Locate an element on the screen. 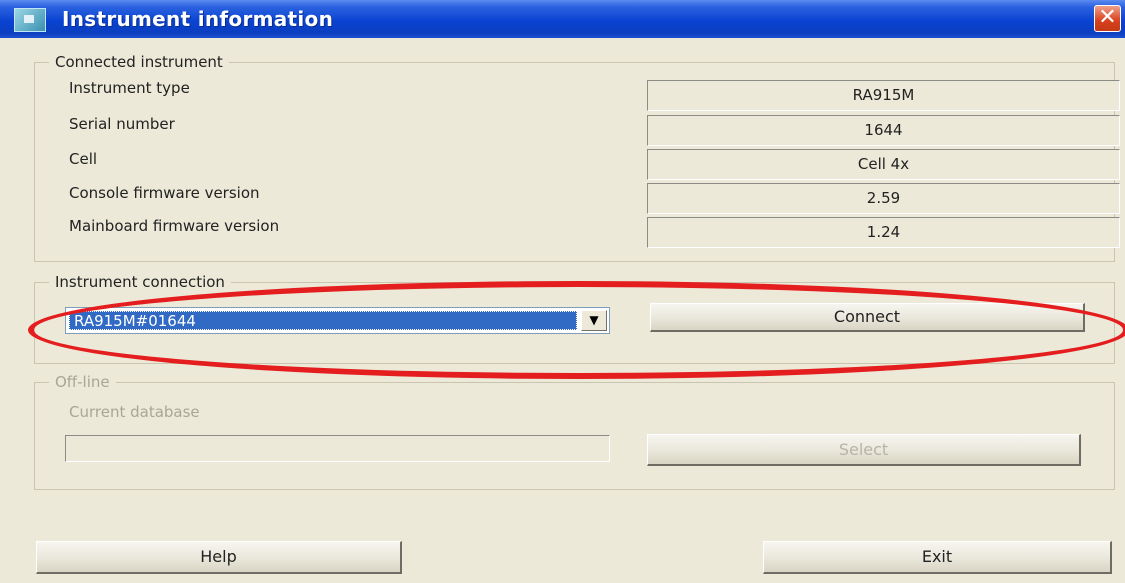 The width and height of the screenshot is (1125, 583). device-select-value: RA915M#01644 is located at coordinates (323, 320).